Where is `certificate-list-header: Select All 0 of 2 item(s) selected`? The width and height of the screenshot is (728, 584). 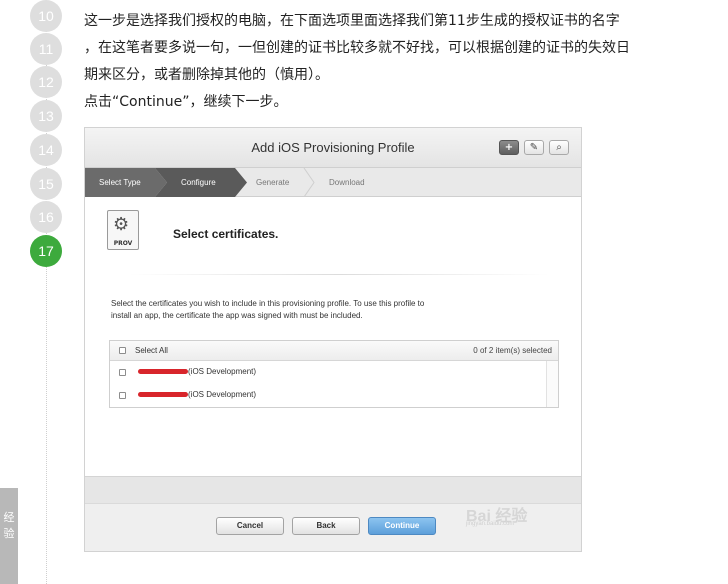 certificate-list-header: Select All 0 of 2 item(s) selected is located at coordinates (334, 351).